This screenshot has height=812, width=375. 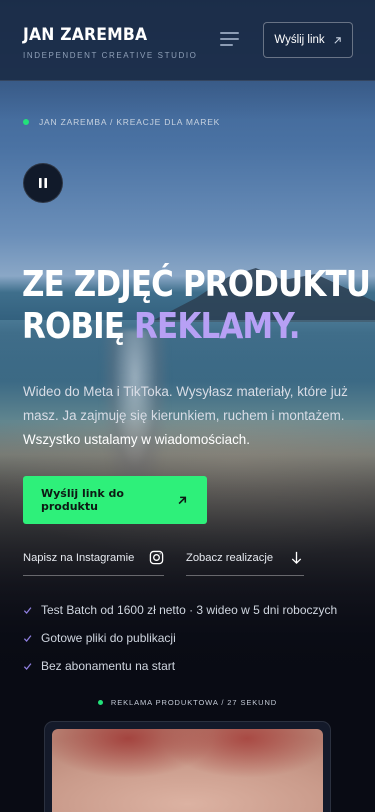 I want to click on breadcrumb-text: JAN ZAREMBA / KREACJE DLA MAREK, so click(x=130, y=122).